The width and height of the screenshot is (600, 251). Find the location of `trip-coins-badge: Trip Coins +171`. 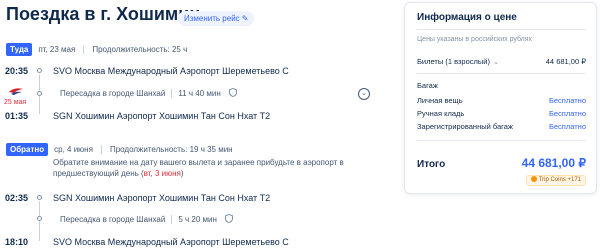

trip-coins-badge: Trip Coins +171 is located at coordinates (555, 180).